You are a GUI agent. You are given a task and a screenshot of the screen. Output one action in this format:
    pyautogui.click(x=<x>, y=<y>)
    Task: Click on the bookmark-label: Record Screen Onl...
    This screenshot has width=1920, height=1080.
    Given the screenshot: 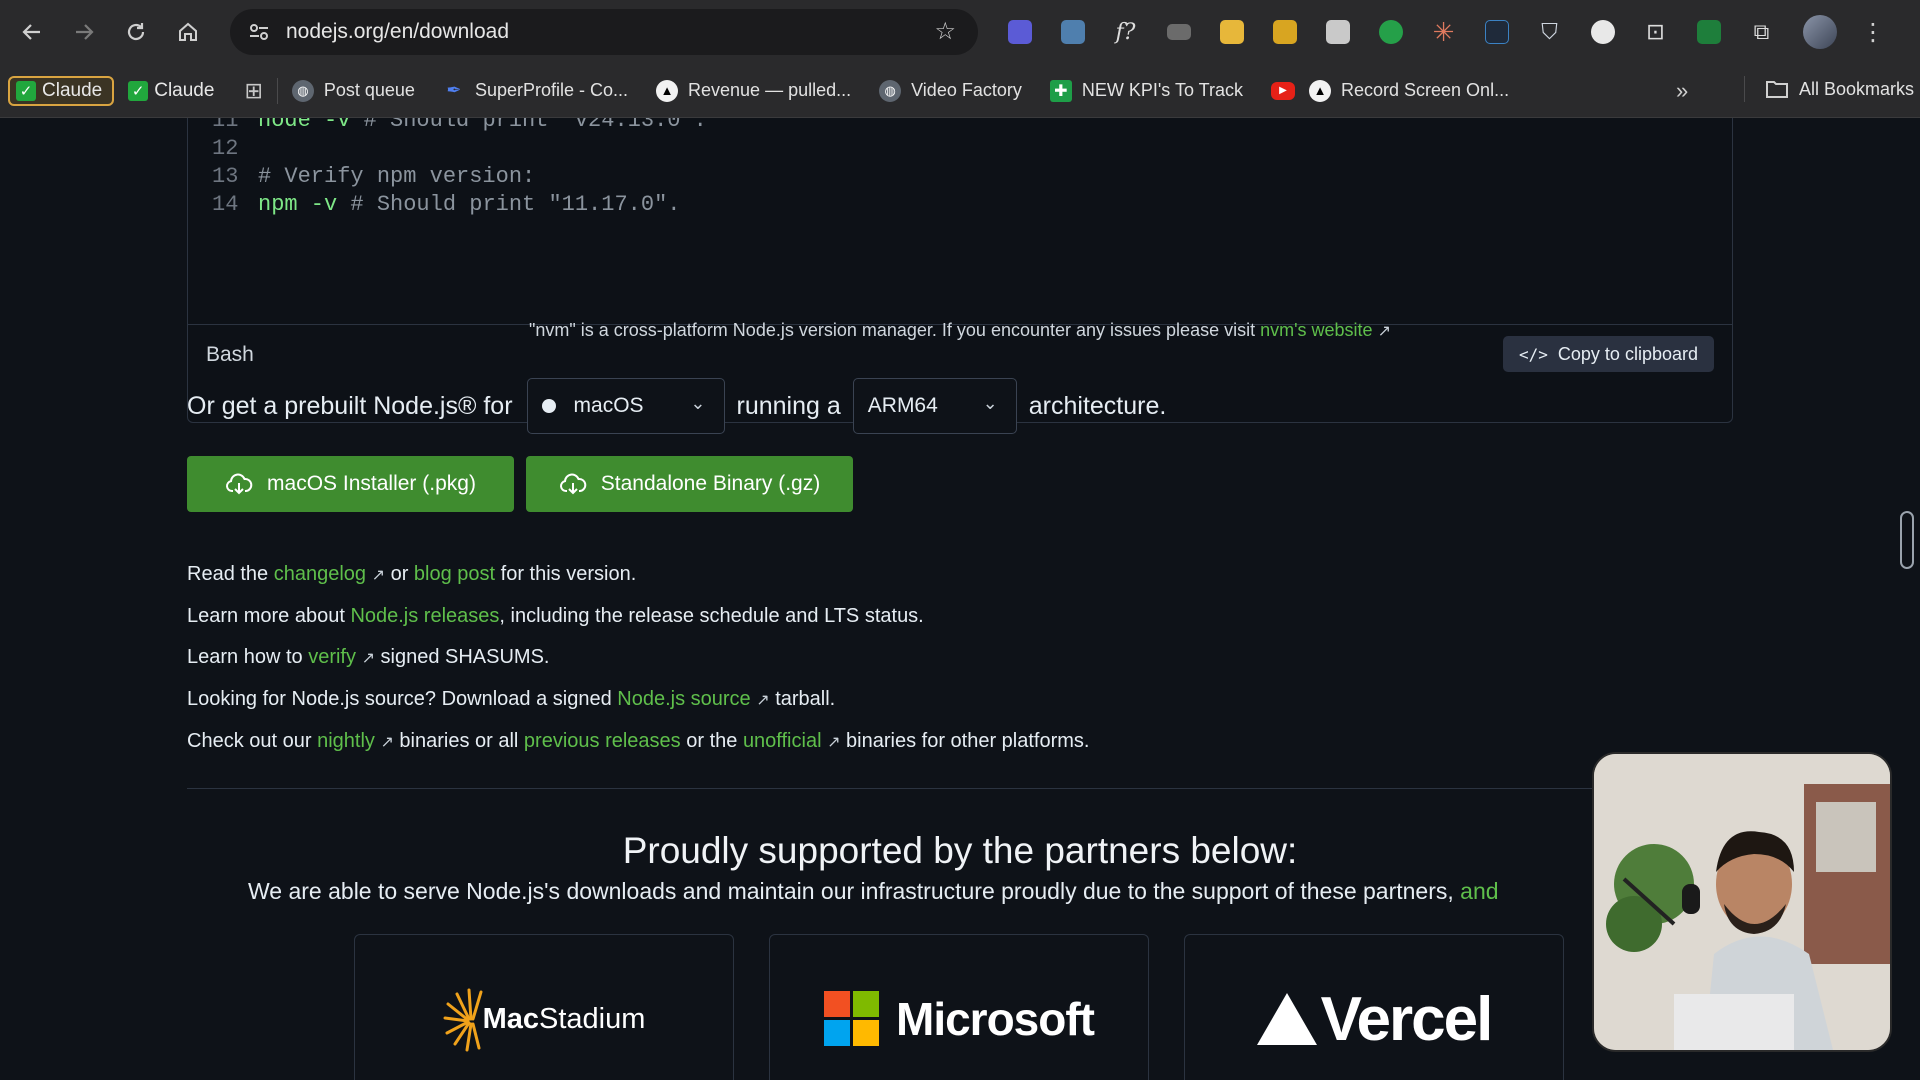 What is the action you would take?
    pyautogui.click(x=1425, y=90)
    